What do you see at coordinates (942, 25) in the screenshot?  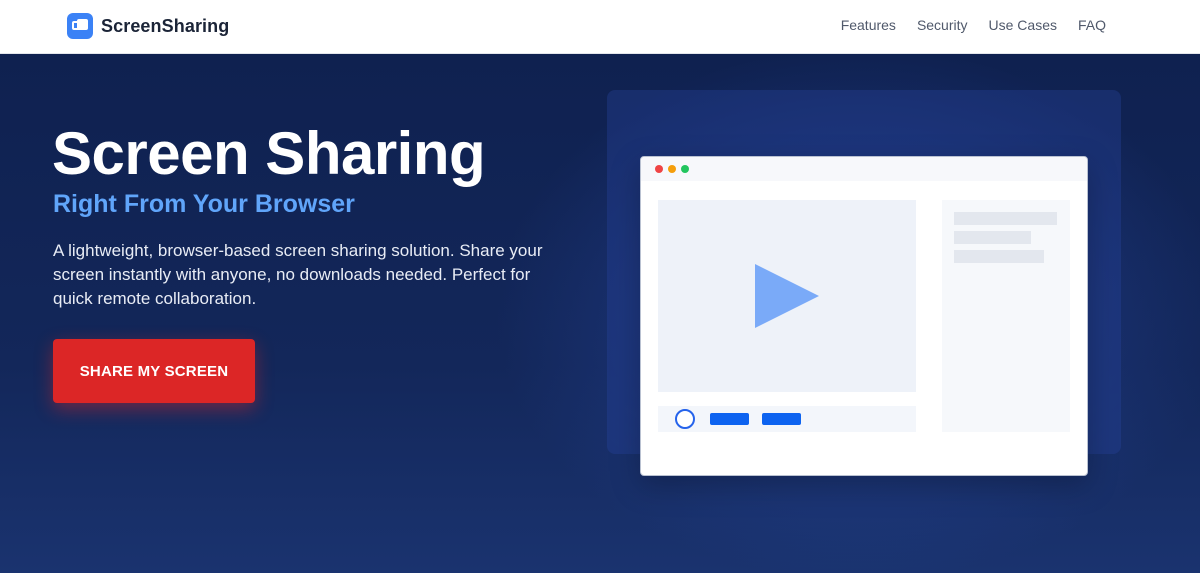 I see `nav-link-security: Security` at bounding box center [942, 25].